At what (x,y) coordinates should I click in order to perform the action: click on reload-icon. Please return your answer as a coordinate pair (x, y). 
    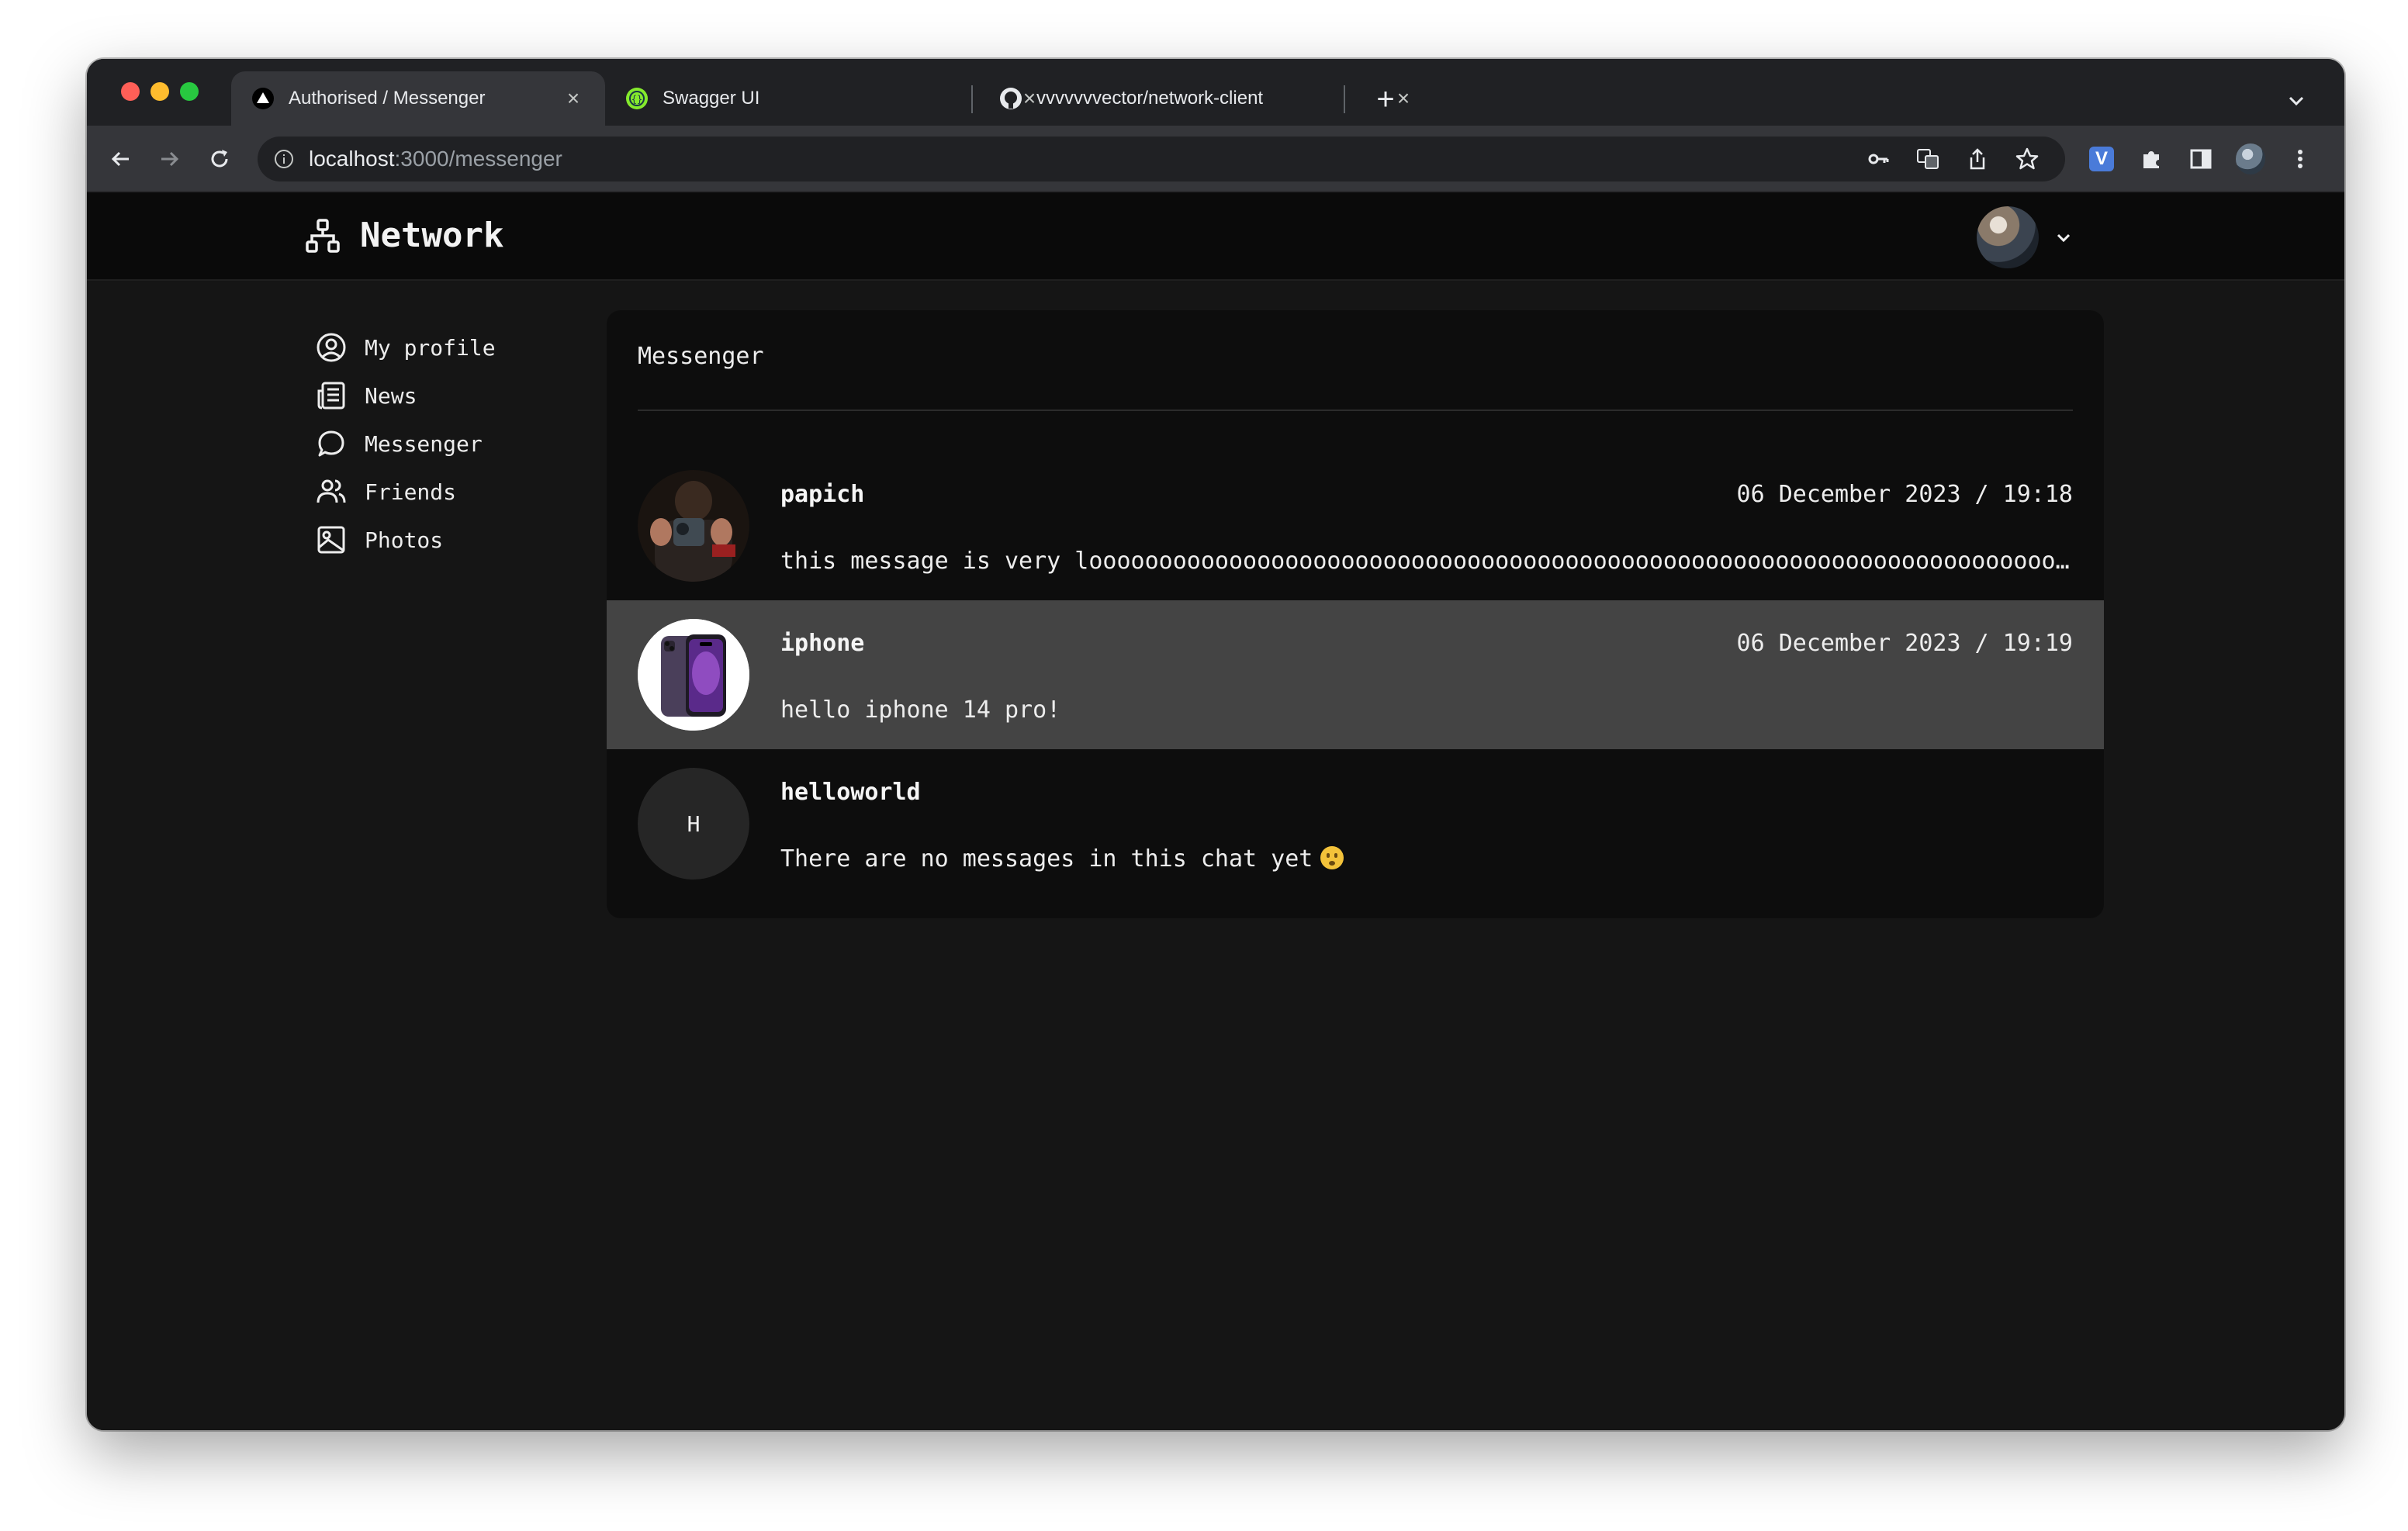
    Looking at the image, I should click on (220, 159).